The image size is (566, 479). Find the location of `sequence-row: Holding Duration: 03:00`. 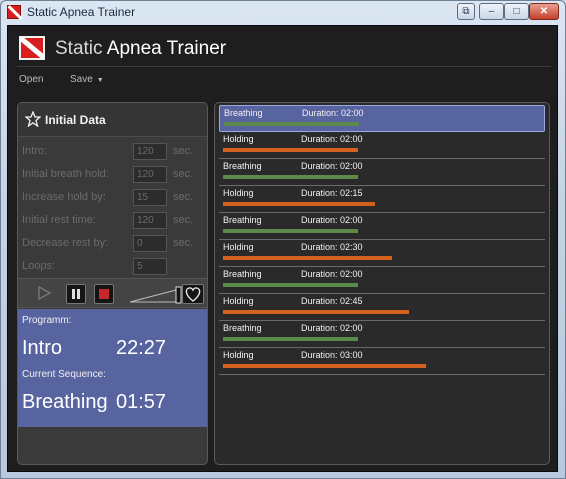

sequence-row: Holding Duration: 03:00 is located at coordinates (382, 361).